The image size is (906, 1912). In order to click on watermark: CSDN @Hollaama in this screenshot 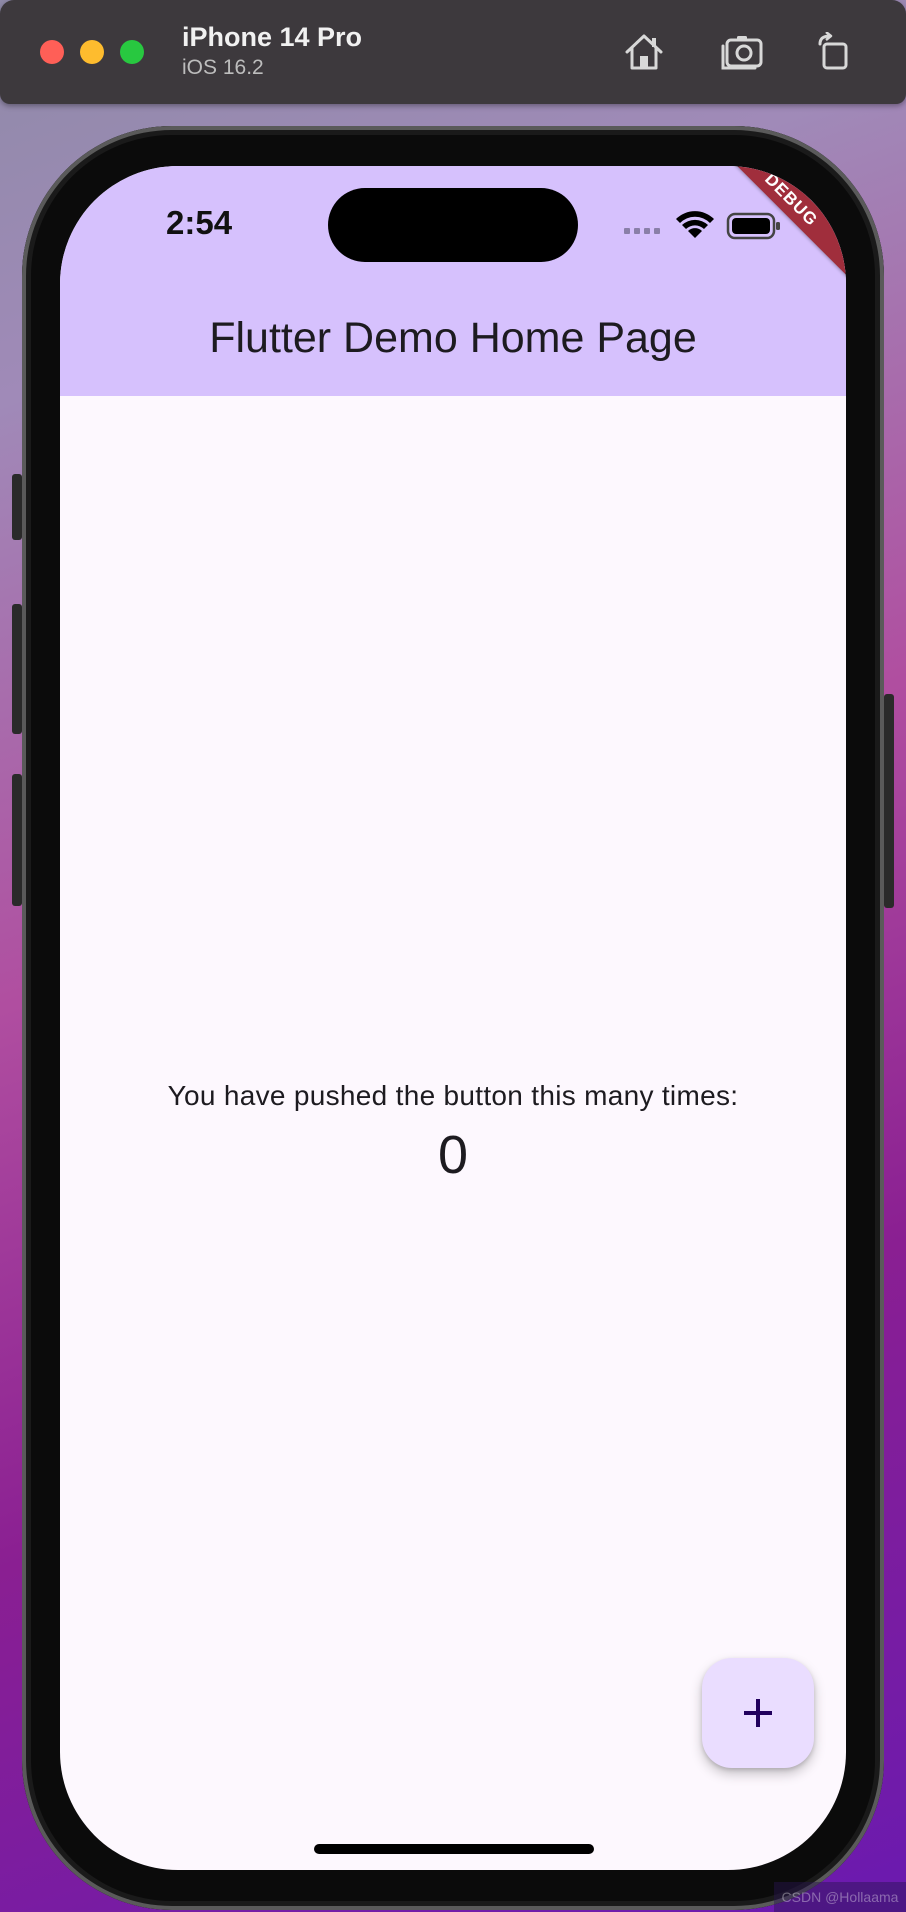, I will do `click(840, 1897)`.